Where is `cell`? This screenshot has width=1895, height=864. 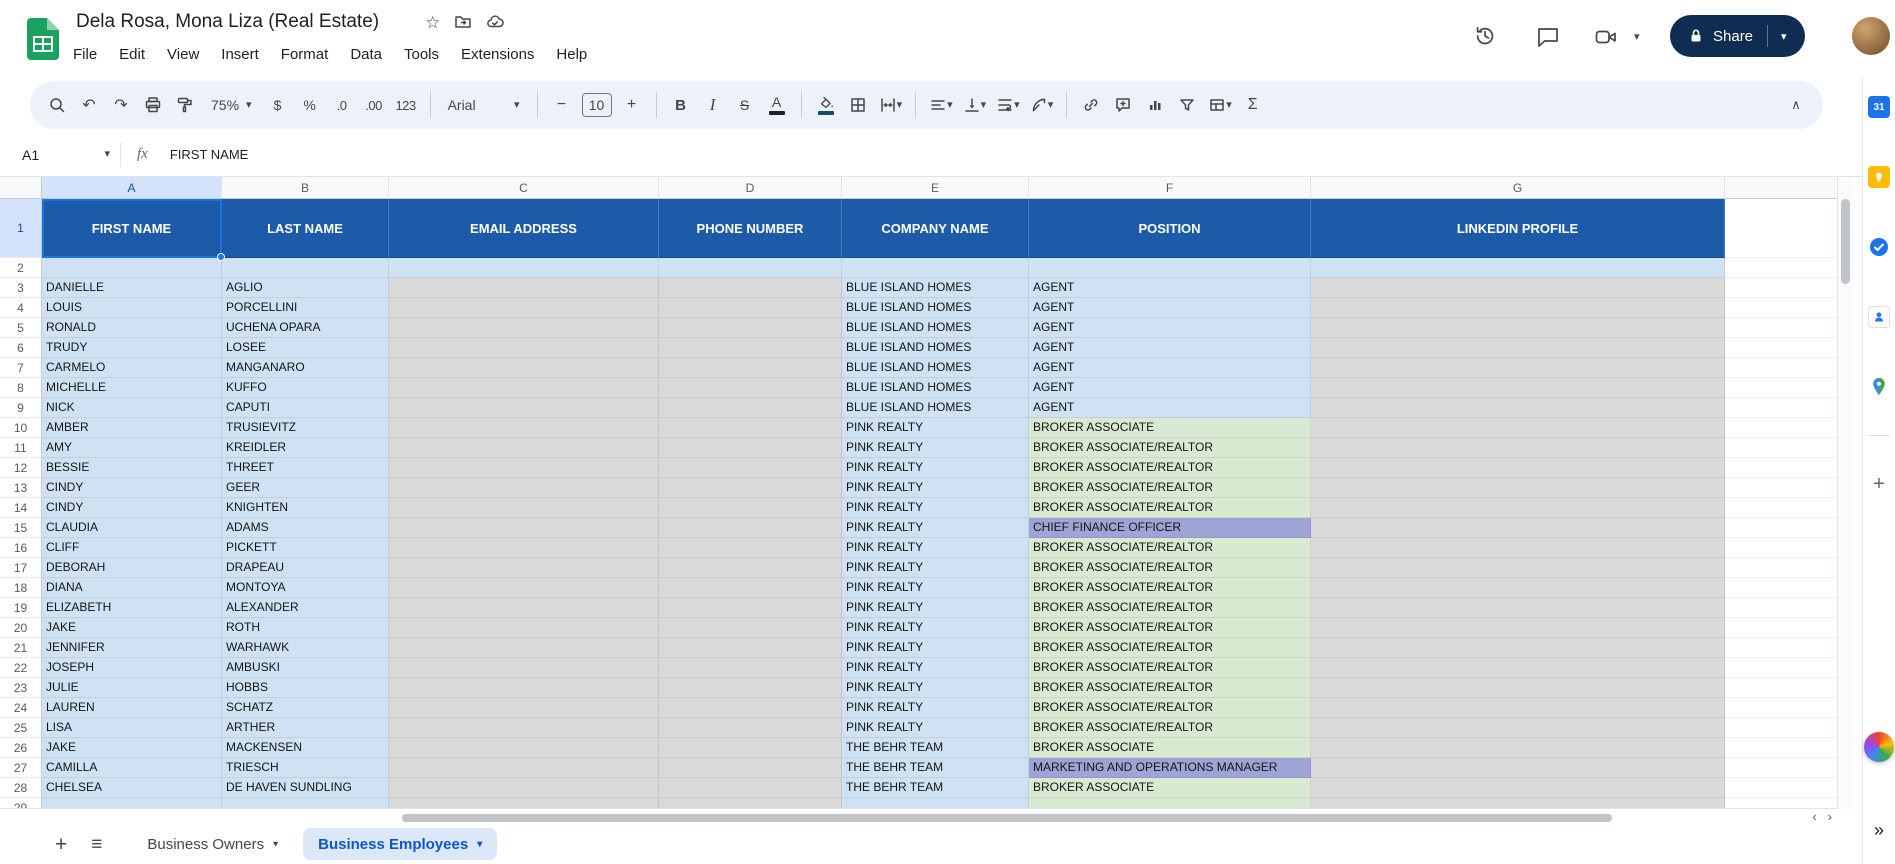 cell is located at coordinates (1170, 268).